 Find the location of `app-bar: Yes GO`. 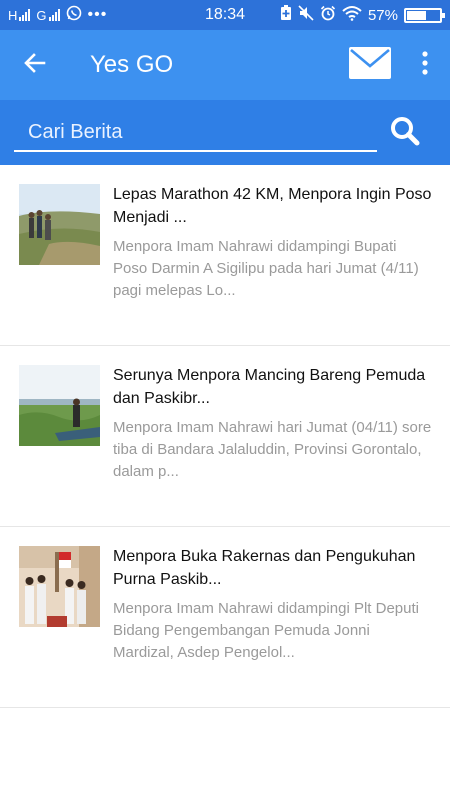

app-bar: Yes GO is located at coordinates (225, 65).